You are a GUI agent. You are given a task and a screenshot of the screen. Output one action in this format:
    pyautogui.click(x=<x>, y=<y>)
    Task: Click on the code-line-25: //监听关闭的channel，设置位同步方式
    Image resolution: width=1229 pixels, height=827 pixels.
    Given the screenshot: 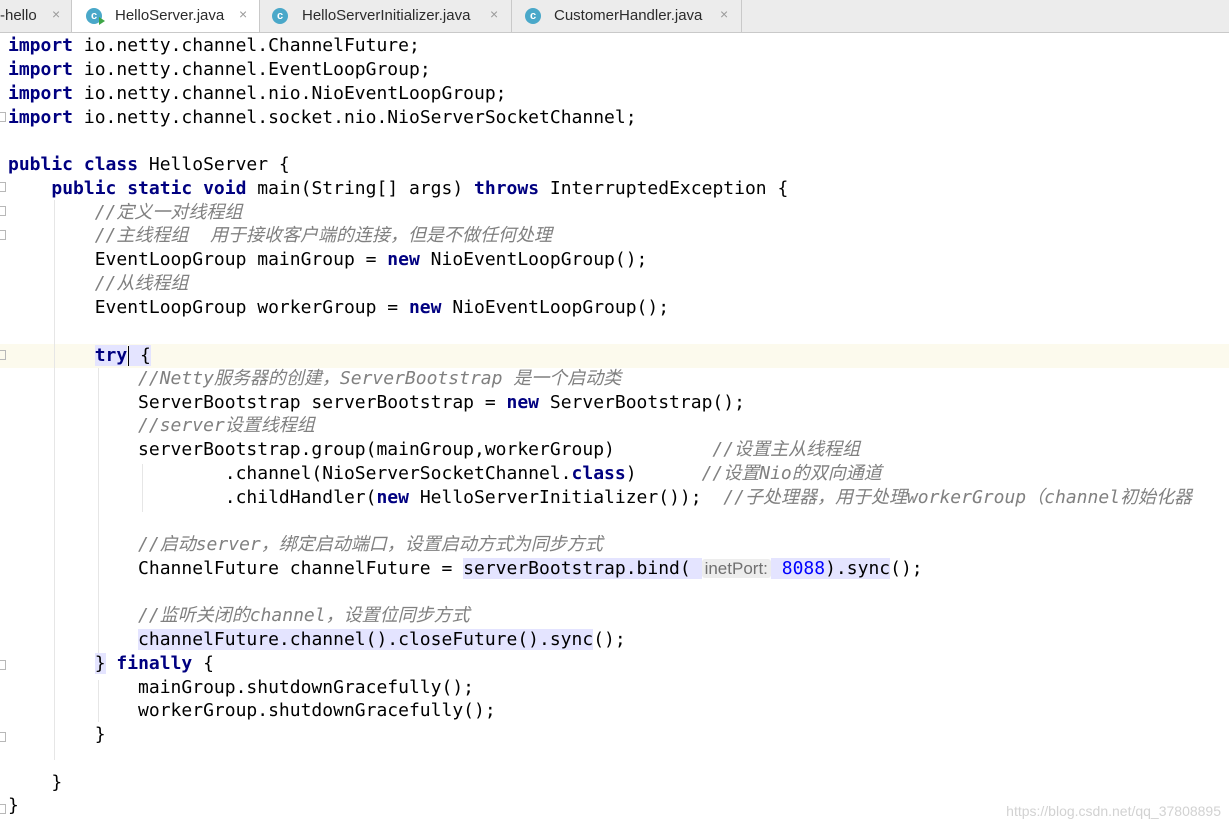 What is the action you would take?
    pyautogui.click(x=304, y=615)
    